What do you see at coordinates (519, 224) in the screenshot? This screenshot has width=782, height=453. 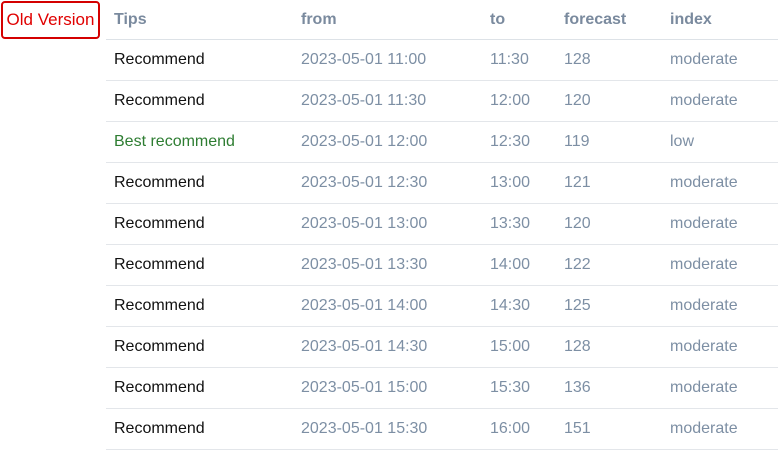 I see `cell-to: 13:30` at bounding box center [519, 224].